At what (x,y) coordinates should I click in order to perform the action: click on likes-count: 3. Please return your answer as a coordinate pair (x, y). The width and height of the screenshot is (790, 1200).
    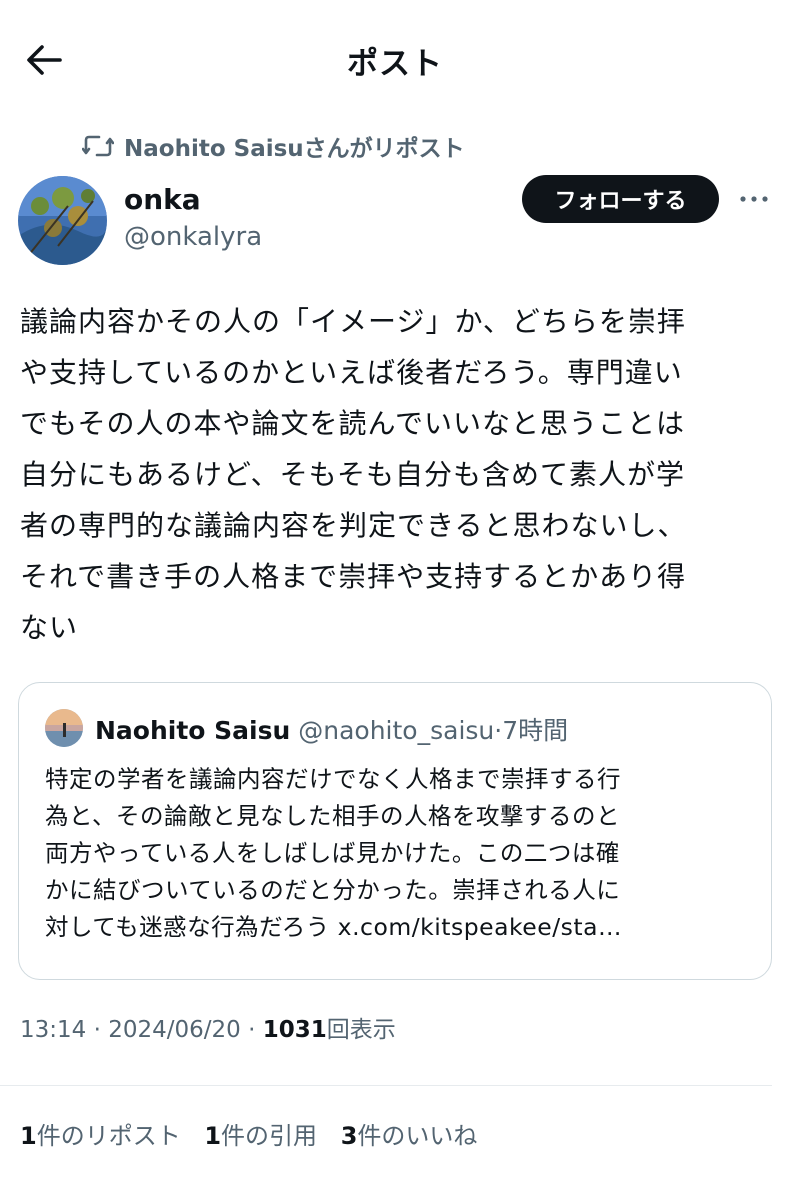
    Looking at the image, I should click on (349, 1136).